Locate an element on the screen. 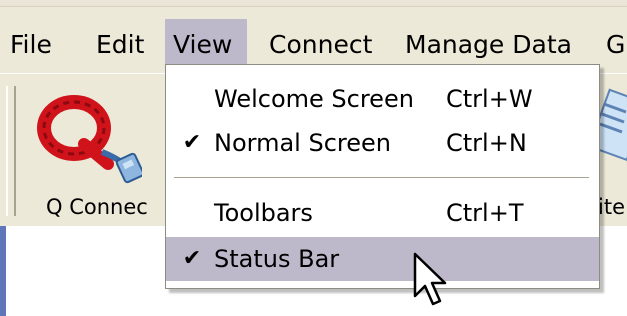  menu-file: File is located at coordinates (31, 45).